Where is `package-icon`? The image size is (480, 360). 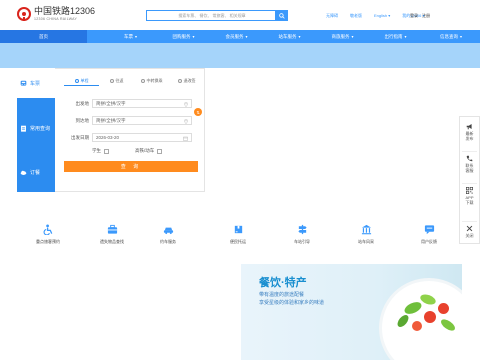 package-icon is located at coordinates (238, 229).